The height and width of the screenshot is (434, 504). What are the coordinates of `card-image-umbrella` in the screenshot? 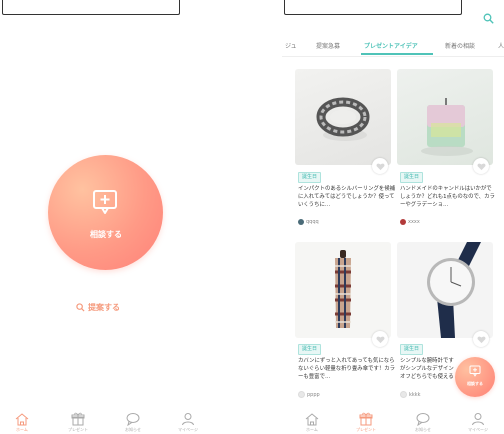 It's located at (343, 290).